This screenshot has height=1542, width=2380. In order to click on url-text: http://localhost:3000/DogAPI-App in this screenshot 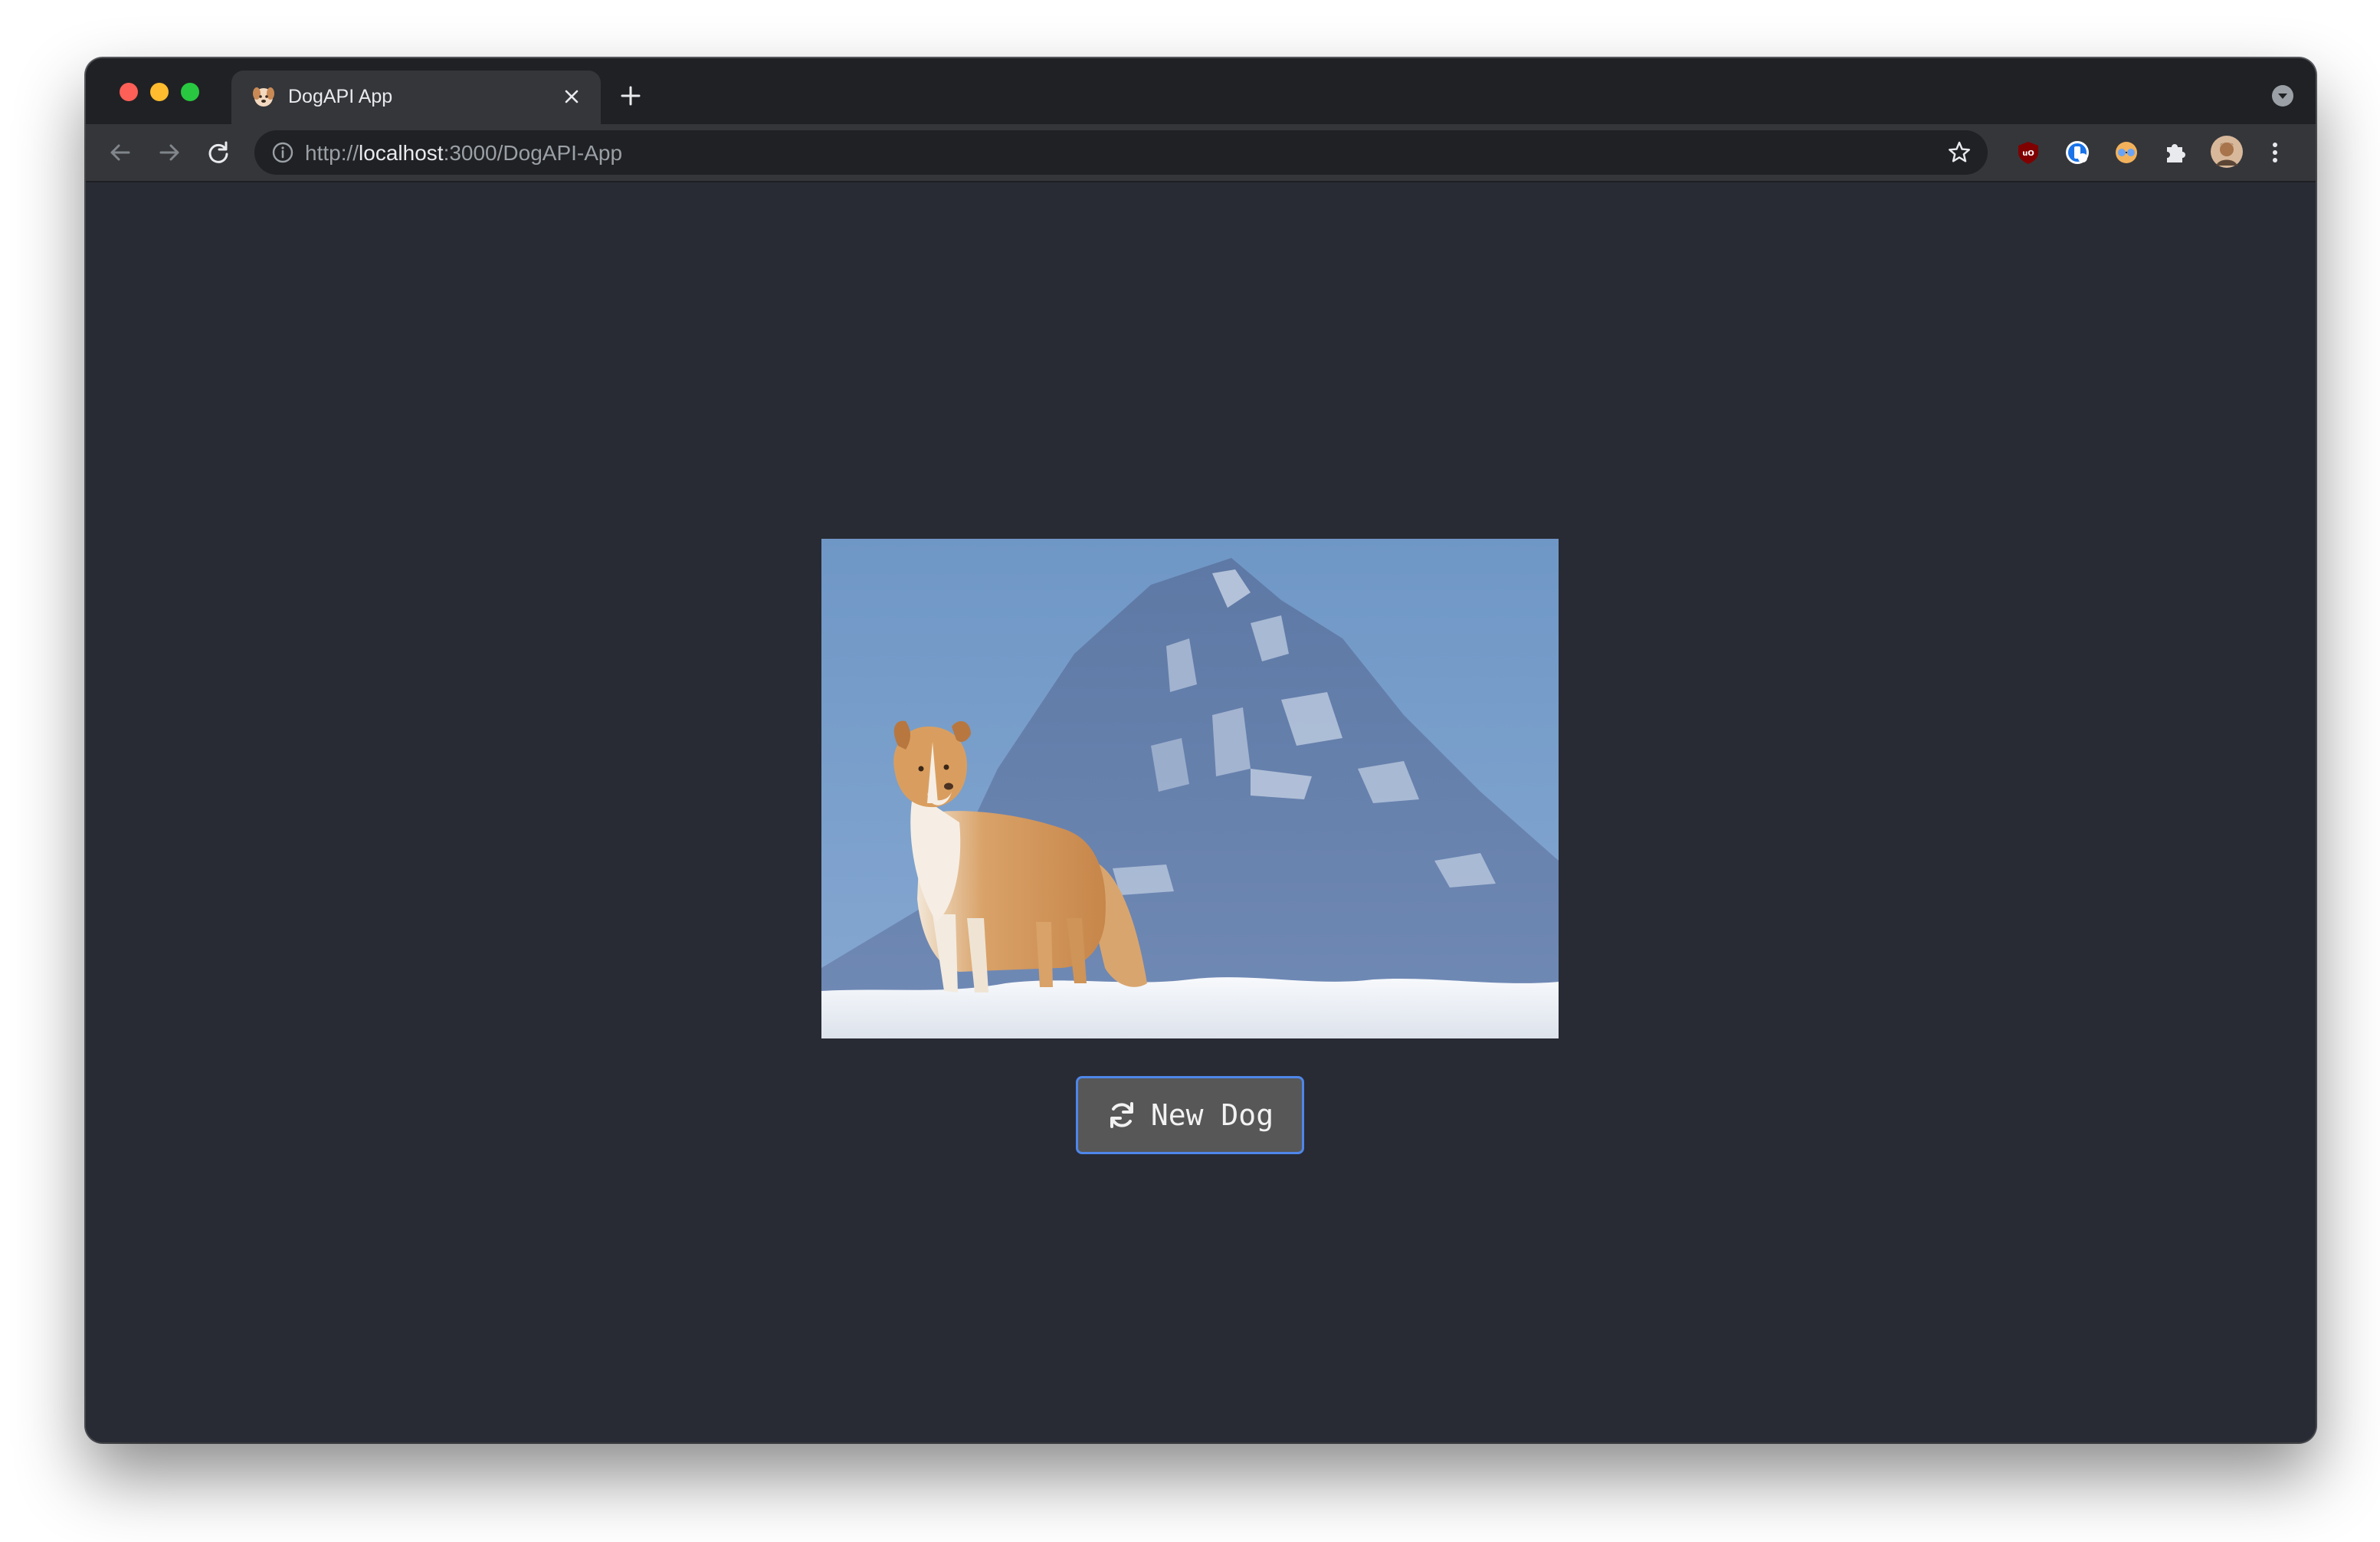, I will do `click(463, 153)`.